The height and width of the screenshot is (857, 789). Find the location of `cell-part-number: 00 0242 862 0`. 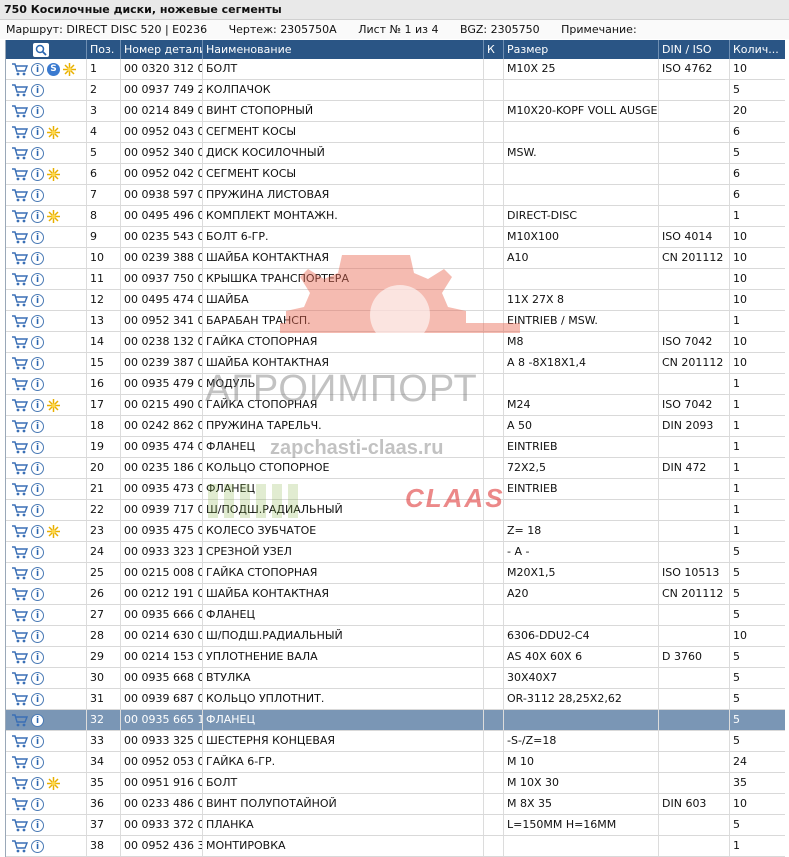

cell-part-number: 00 0242 862 0 is located at coordinates (162, 426).